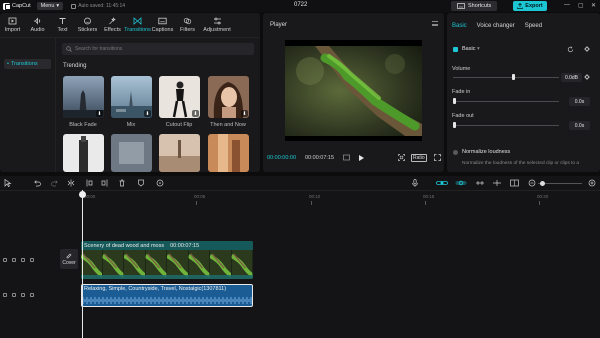 The height and width of the screenshot is (338, 600). I want to click on timeline-view-icon, so click(346, 157).